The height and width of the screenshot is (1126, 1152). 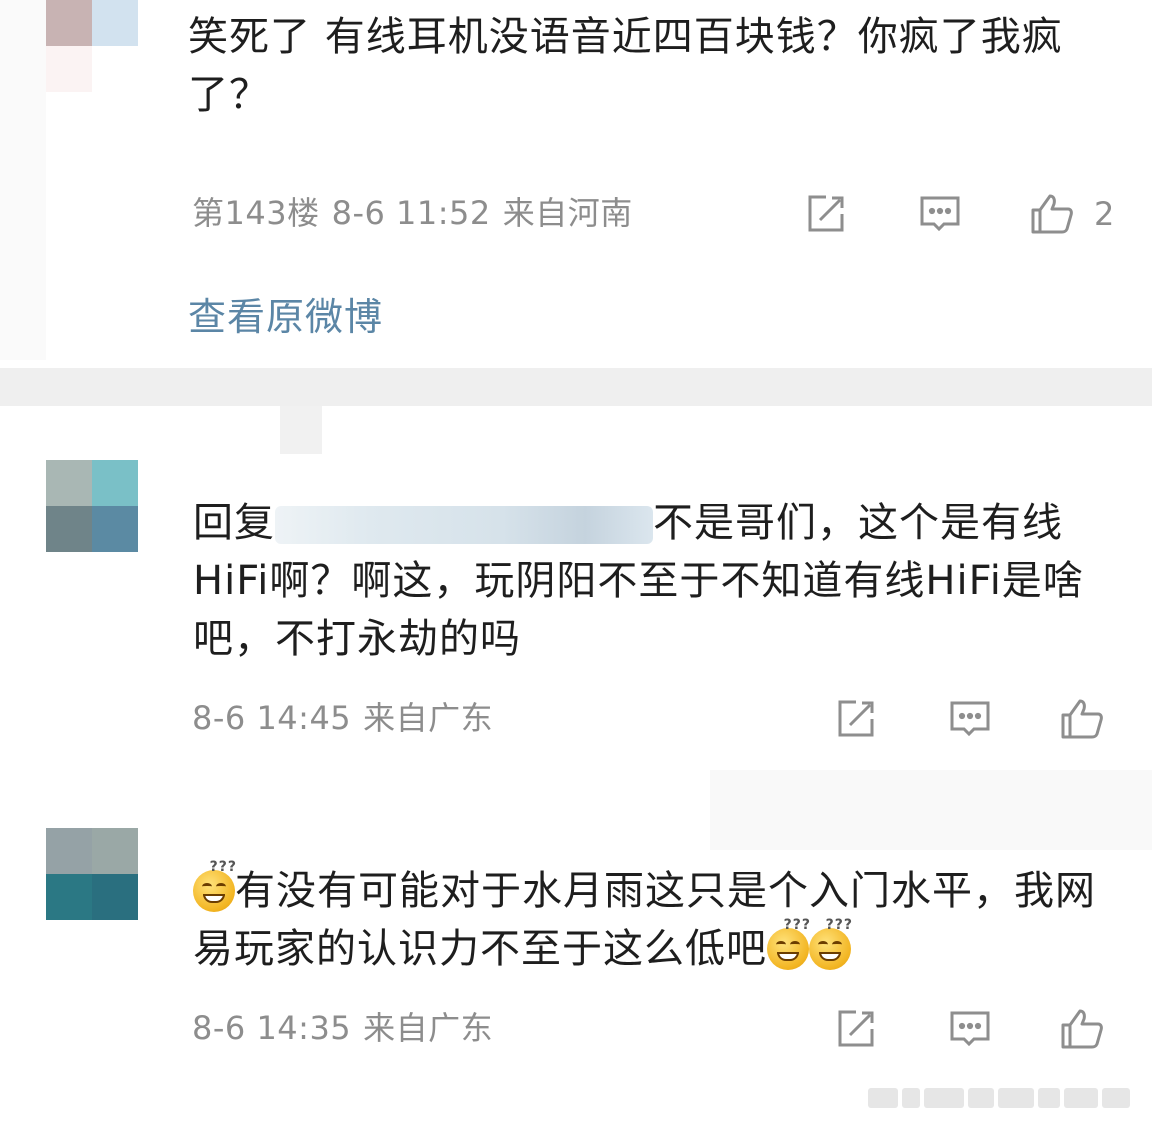 I want to click on comment-time: 8-6 14:35, so click(x=272, y=1028).